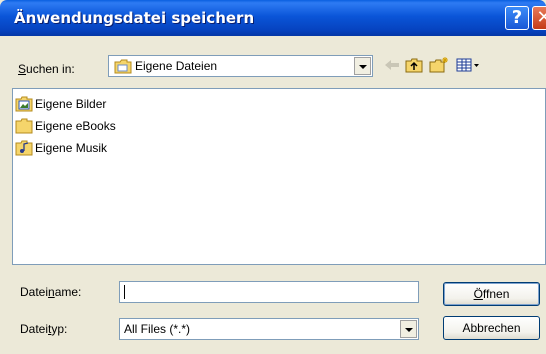 The height and width of the screenshot is (354, 546). Describe the element at coordinates (157, 329) in the screenshot. I see `filetype-value: All Files (*.*)` at that location.